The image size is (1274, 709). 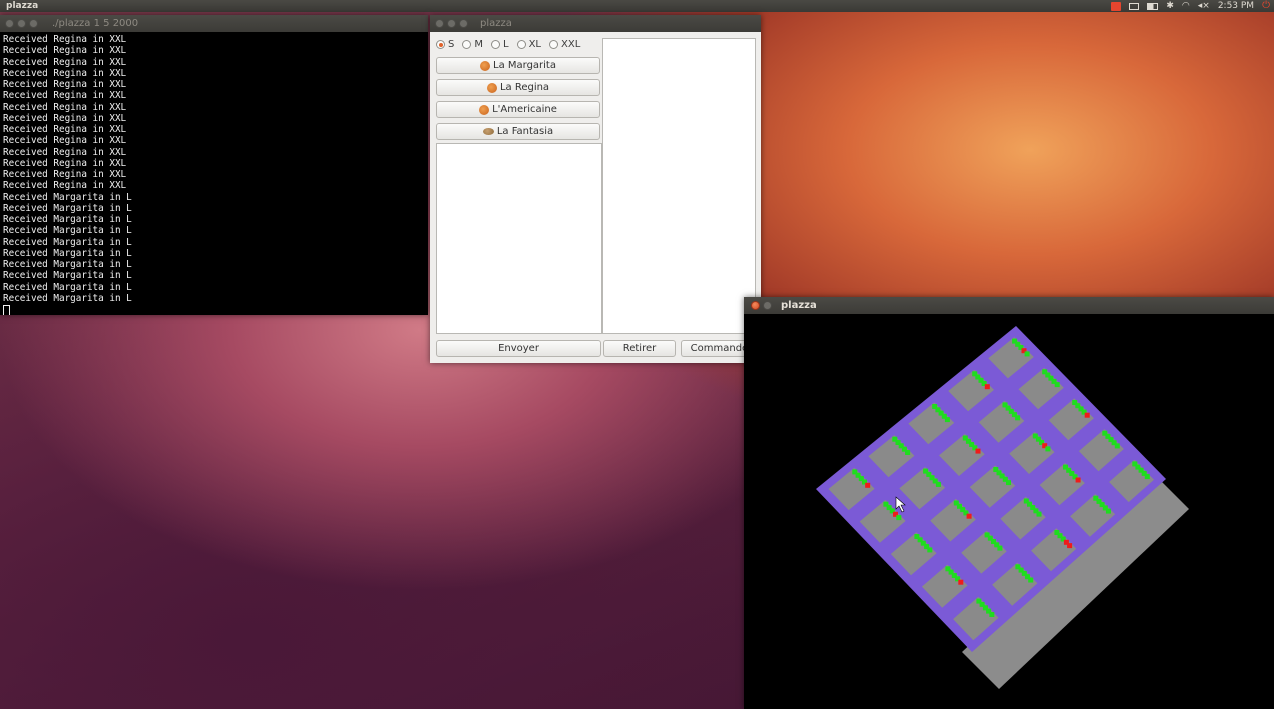 I want to click on size-label: S, so click(x=451, y=44).